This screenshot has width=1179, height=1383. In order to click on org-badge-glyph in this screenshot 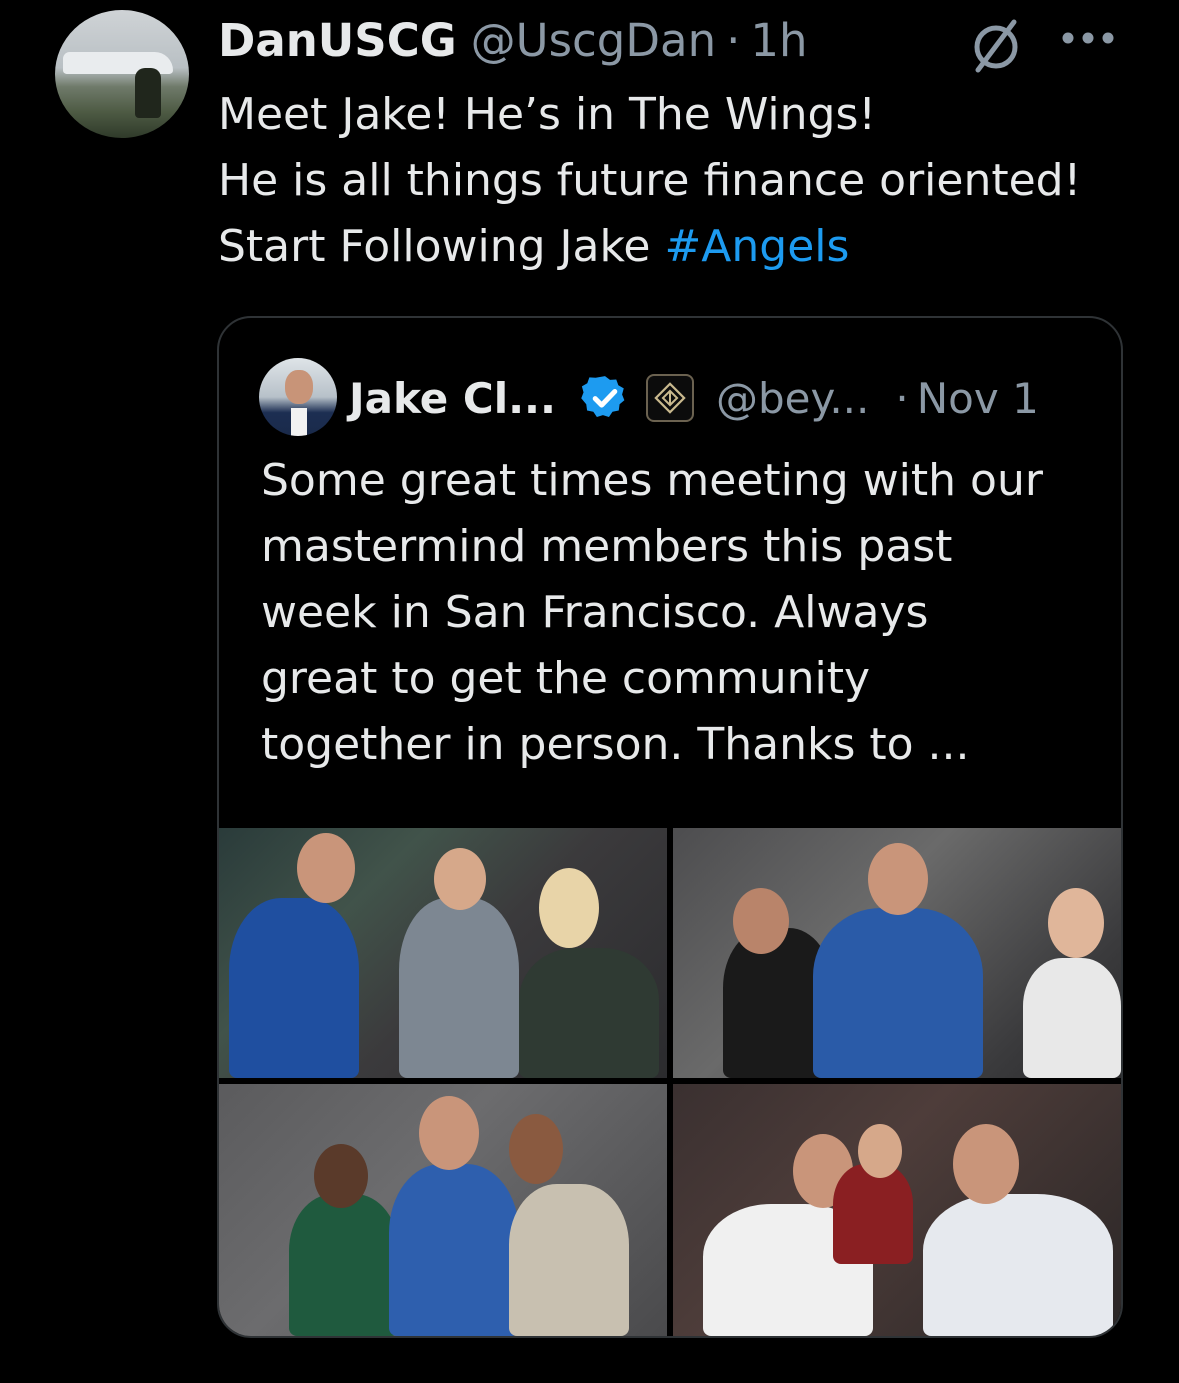, I will do `click(670, 398)`.